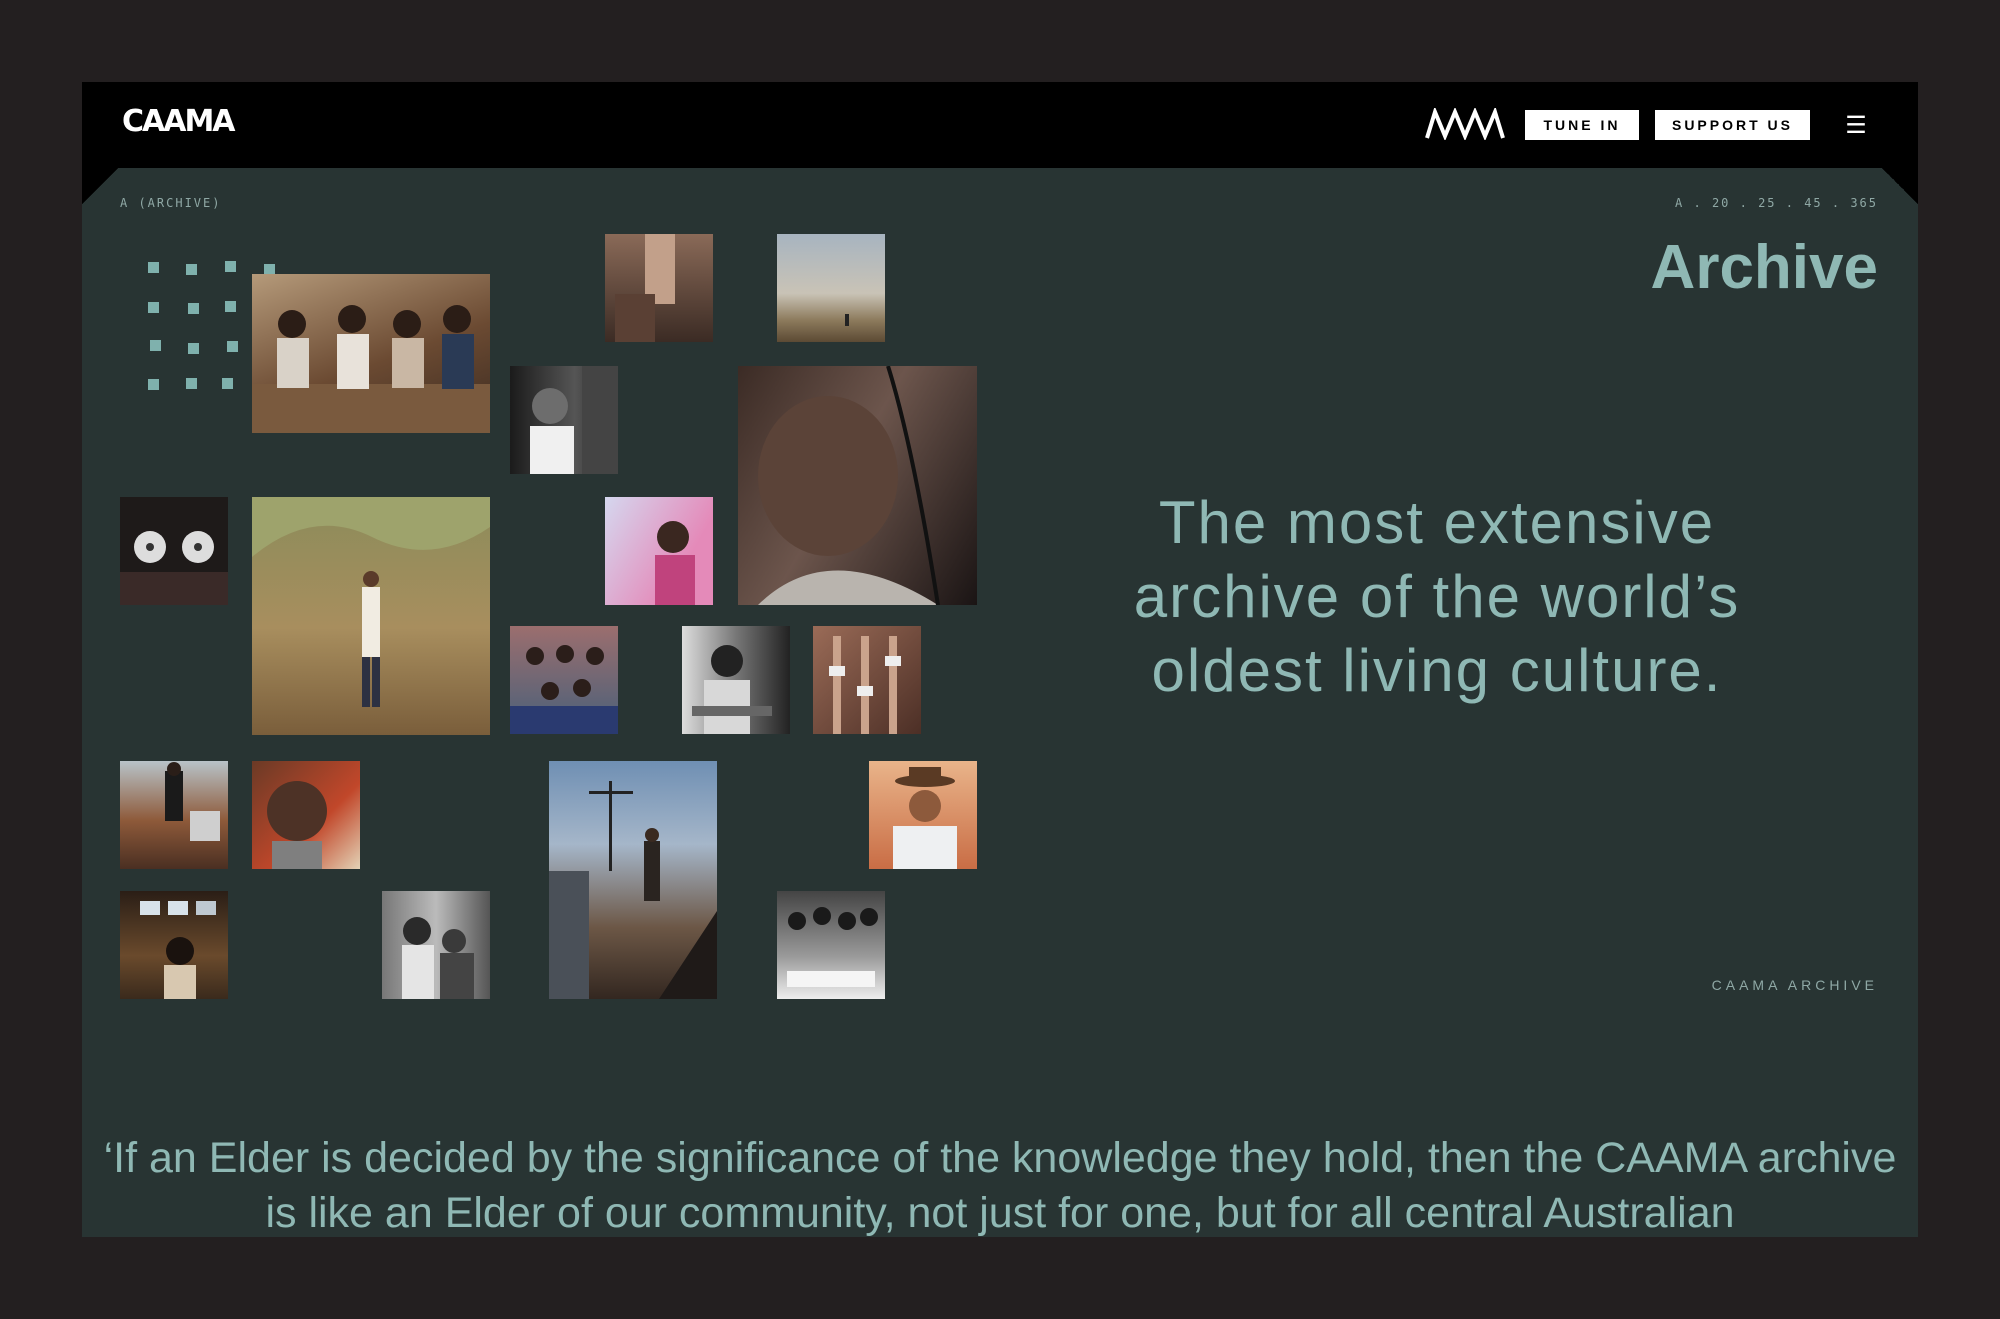  I want to click on header-corner-right, so click(1900, 186).